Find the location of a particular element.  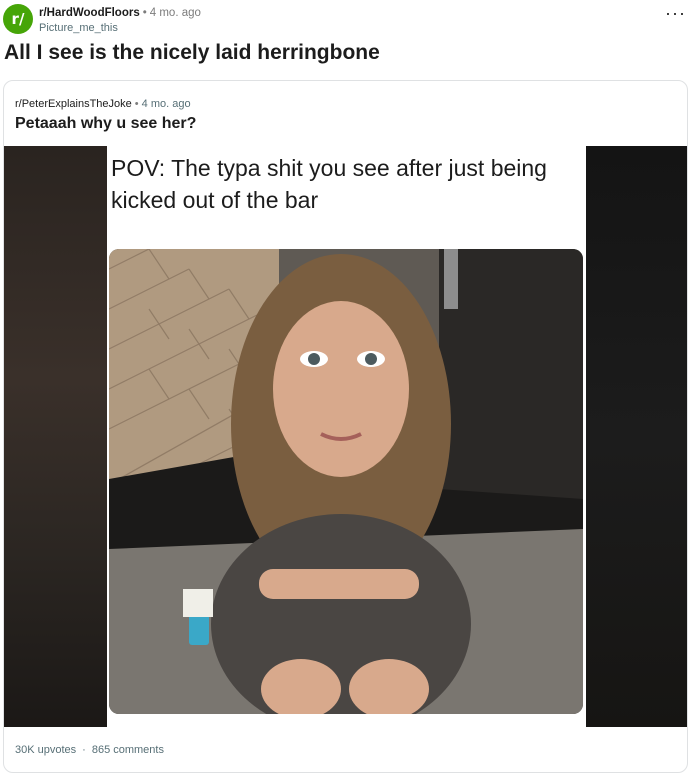

crosspost-title: Petaaah why u see her? is located at coordinates (105, 124).